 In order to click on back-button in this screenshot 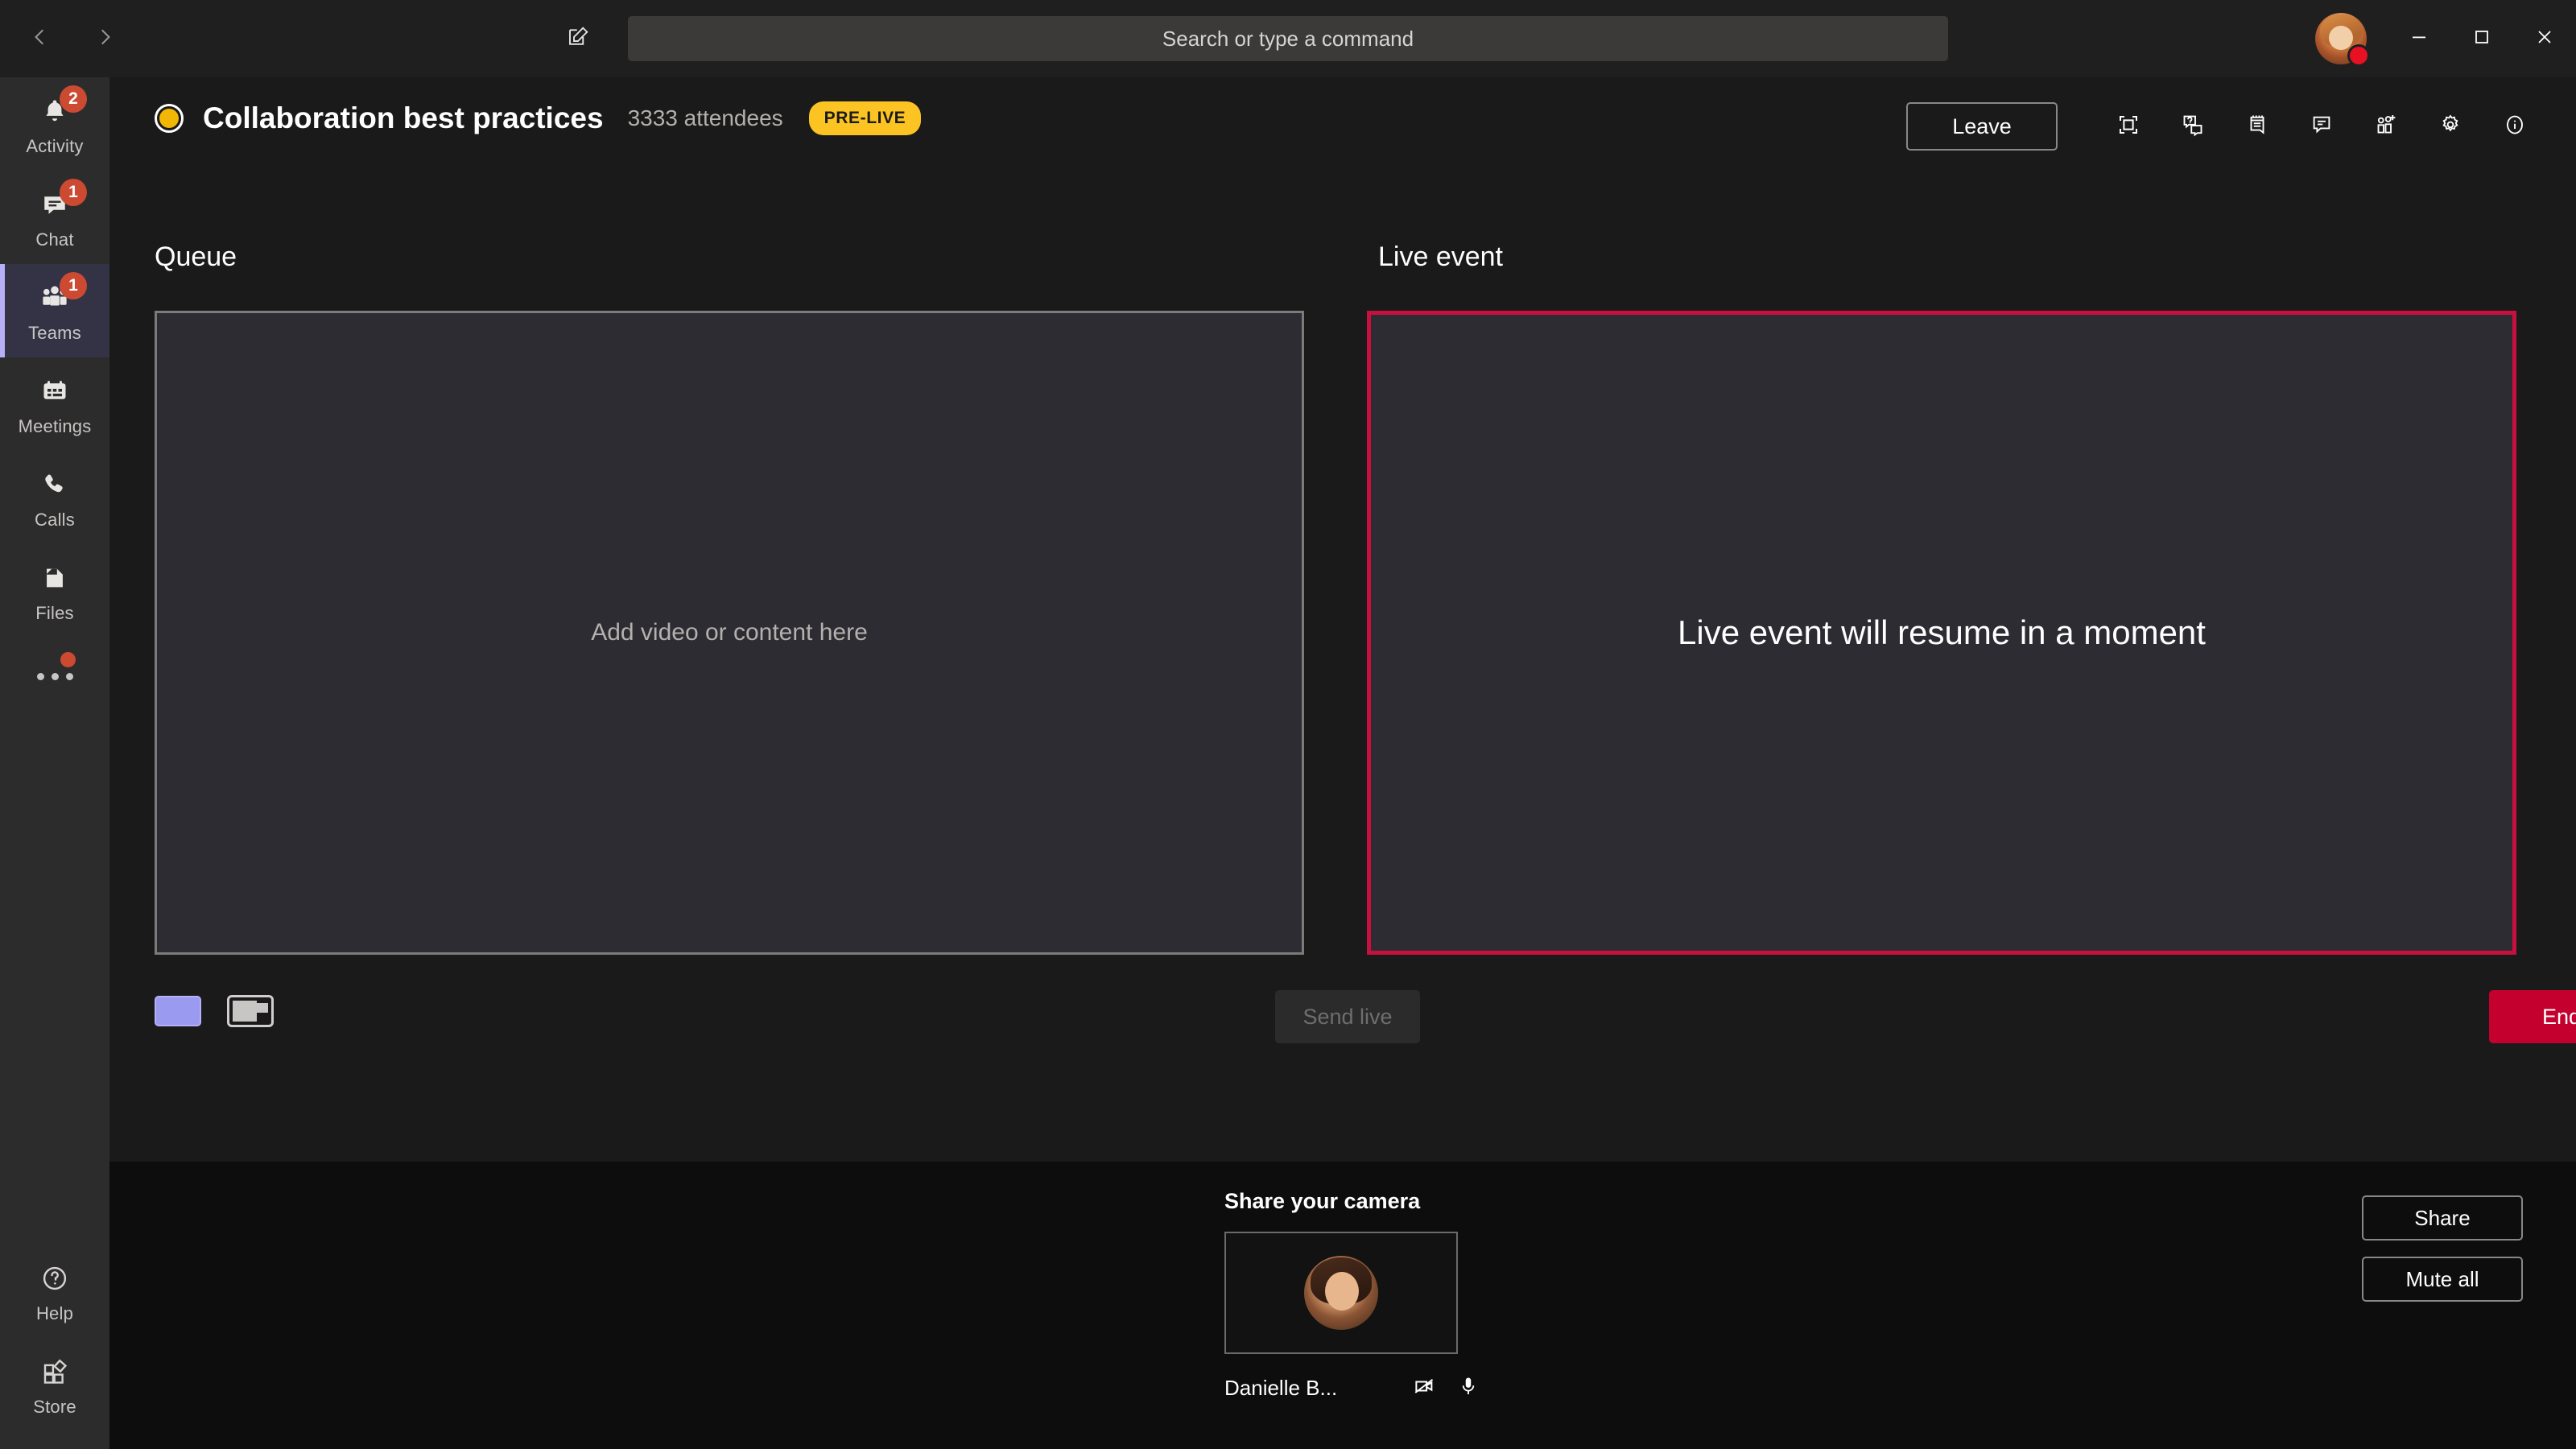, I will do `click(40, 38)`.